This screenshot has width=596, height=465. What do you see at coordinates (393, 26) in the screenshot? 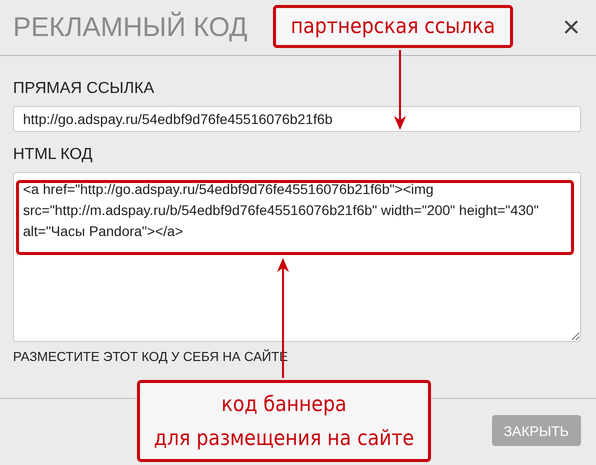
I see `callout-label: партнерская ссылка` at bounding box center [393, 26].